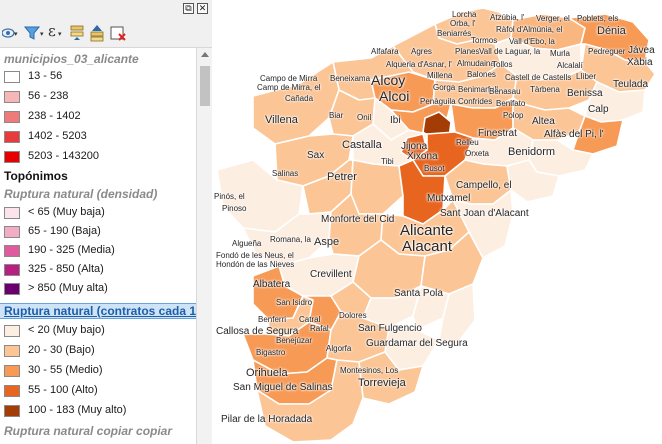  What do you see at coordinates (387, 161) in the screenshot?
I see `map-label: Tibi` at bounding box center [387, 161].